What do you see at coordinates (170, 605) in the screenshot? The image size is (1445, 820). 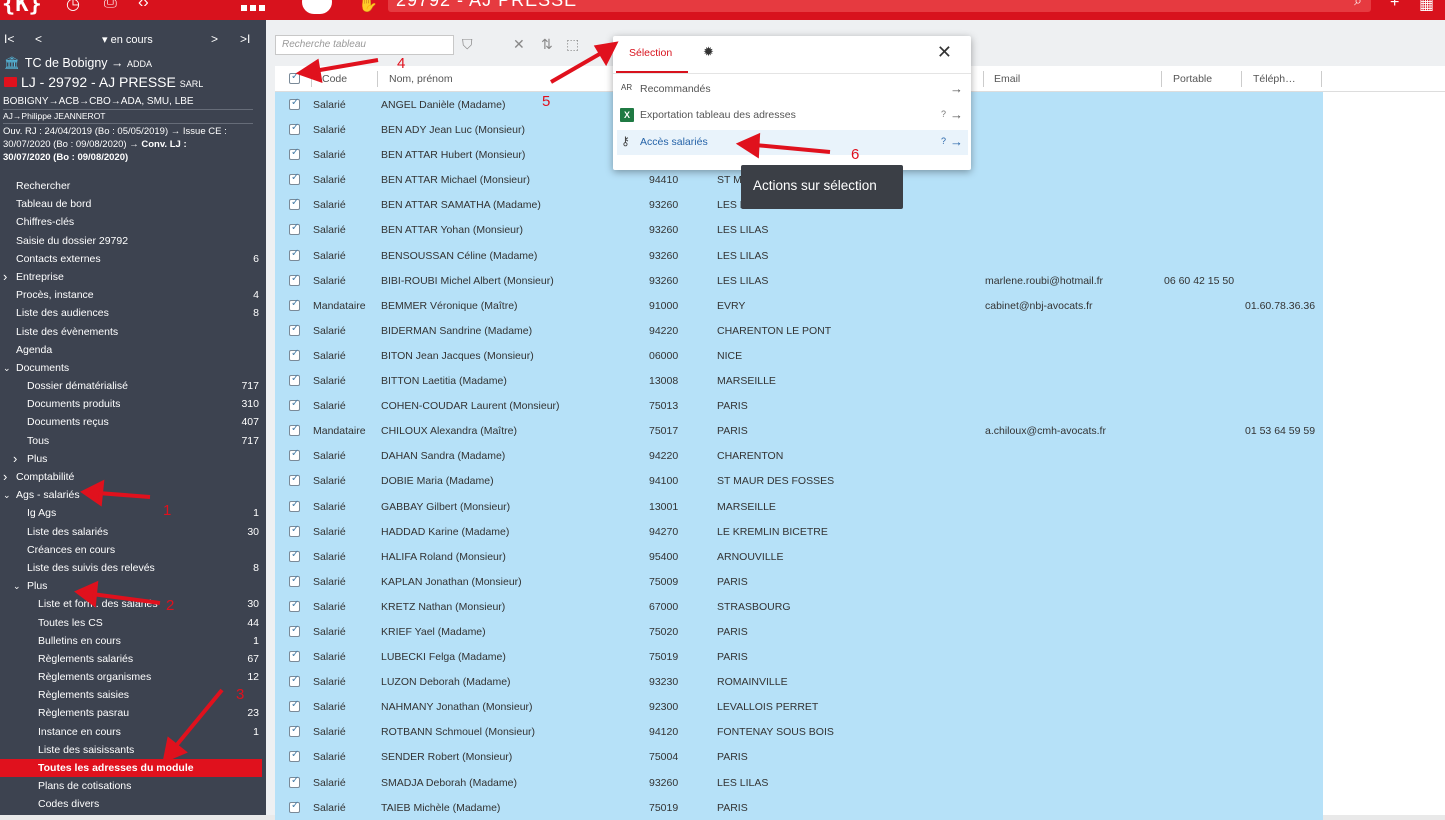 I see `annotation-label-2: 2` at bounding box center [170, 605].